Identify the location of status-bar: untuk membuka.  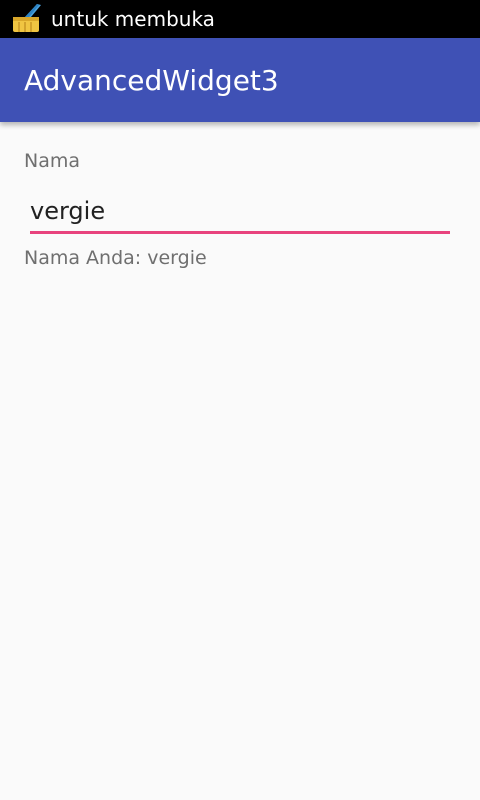
(240, 19).